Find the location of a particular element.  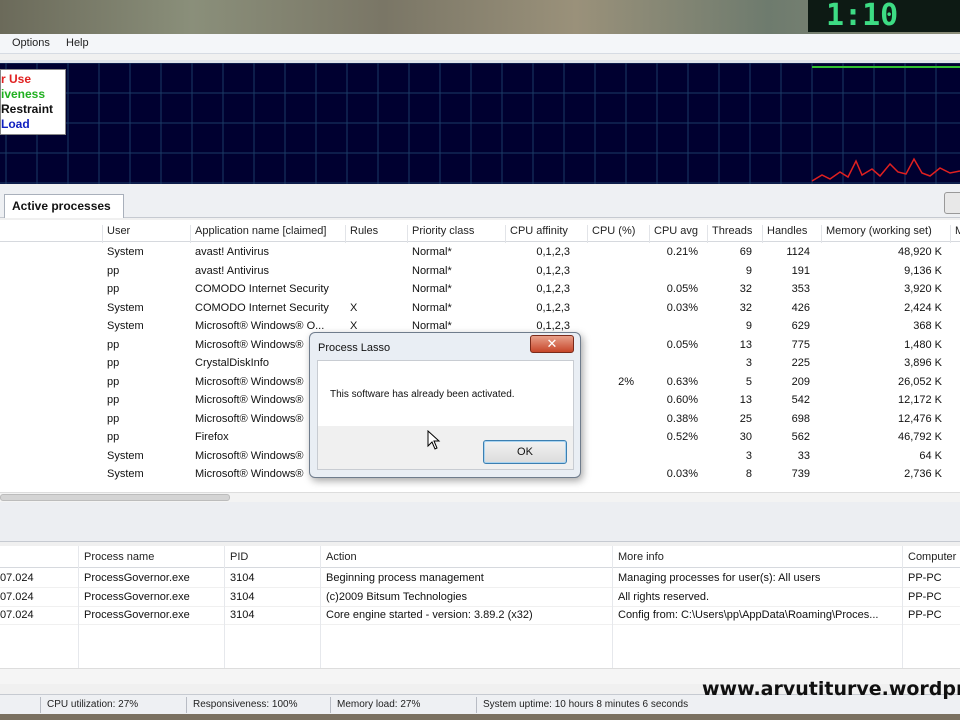

cell-handles: 739 is located at coordinates (800, 474).